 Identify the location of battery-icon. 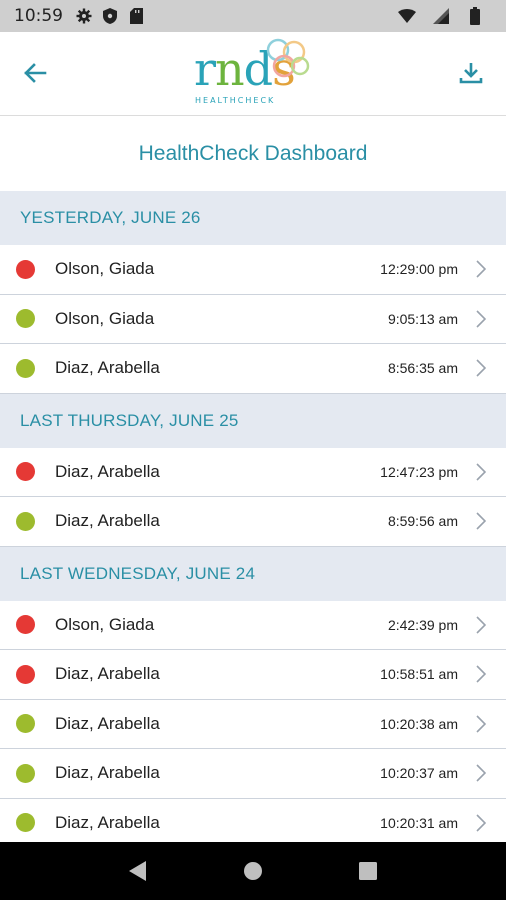
(475, 16).